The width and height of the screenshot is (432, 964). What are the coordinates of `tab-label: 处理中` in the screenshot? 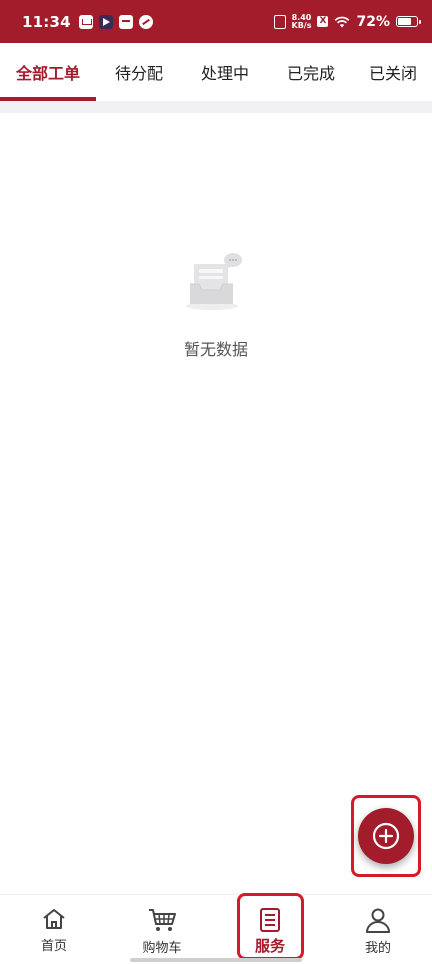 It's located at (224, 73).